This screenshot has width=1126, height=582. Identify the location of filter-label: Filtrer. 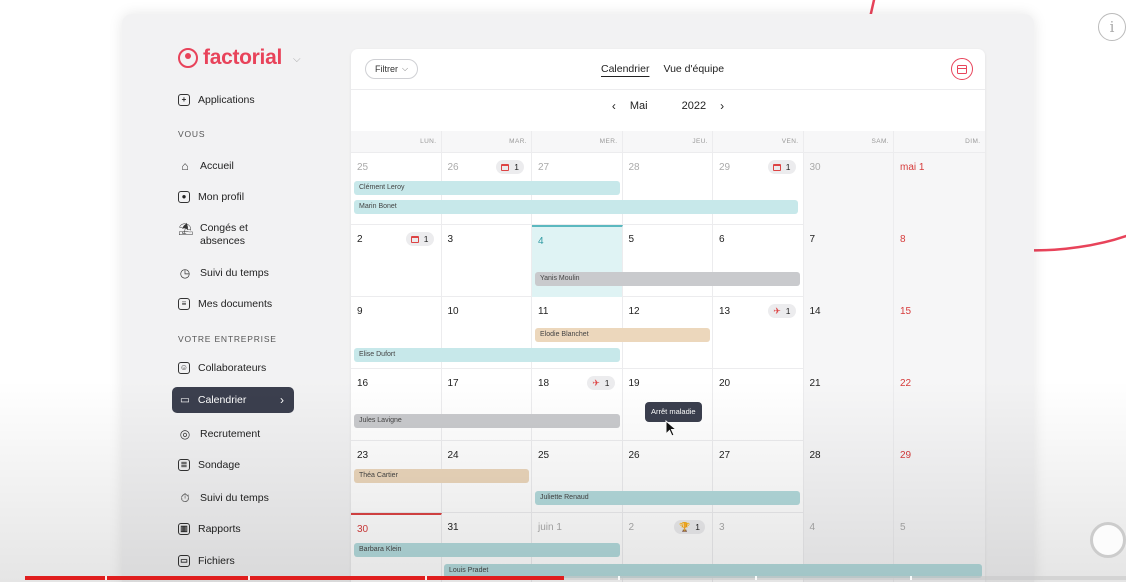
(386, 69).